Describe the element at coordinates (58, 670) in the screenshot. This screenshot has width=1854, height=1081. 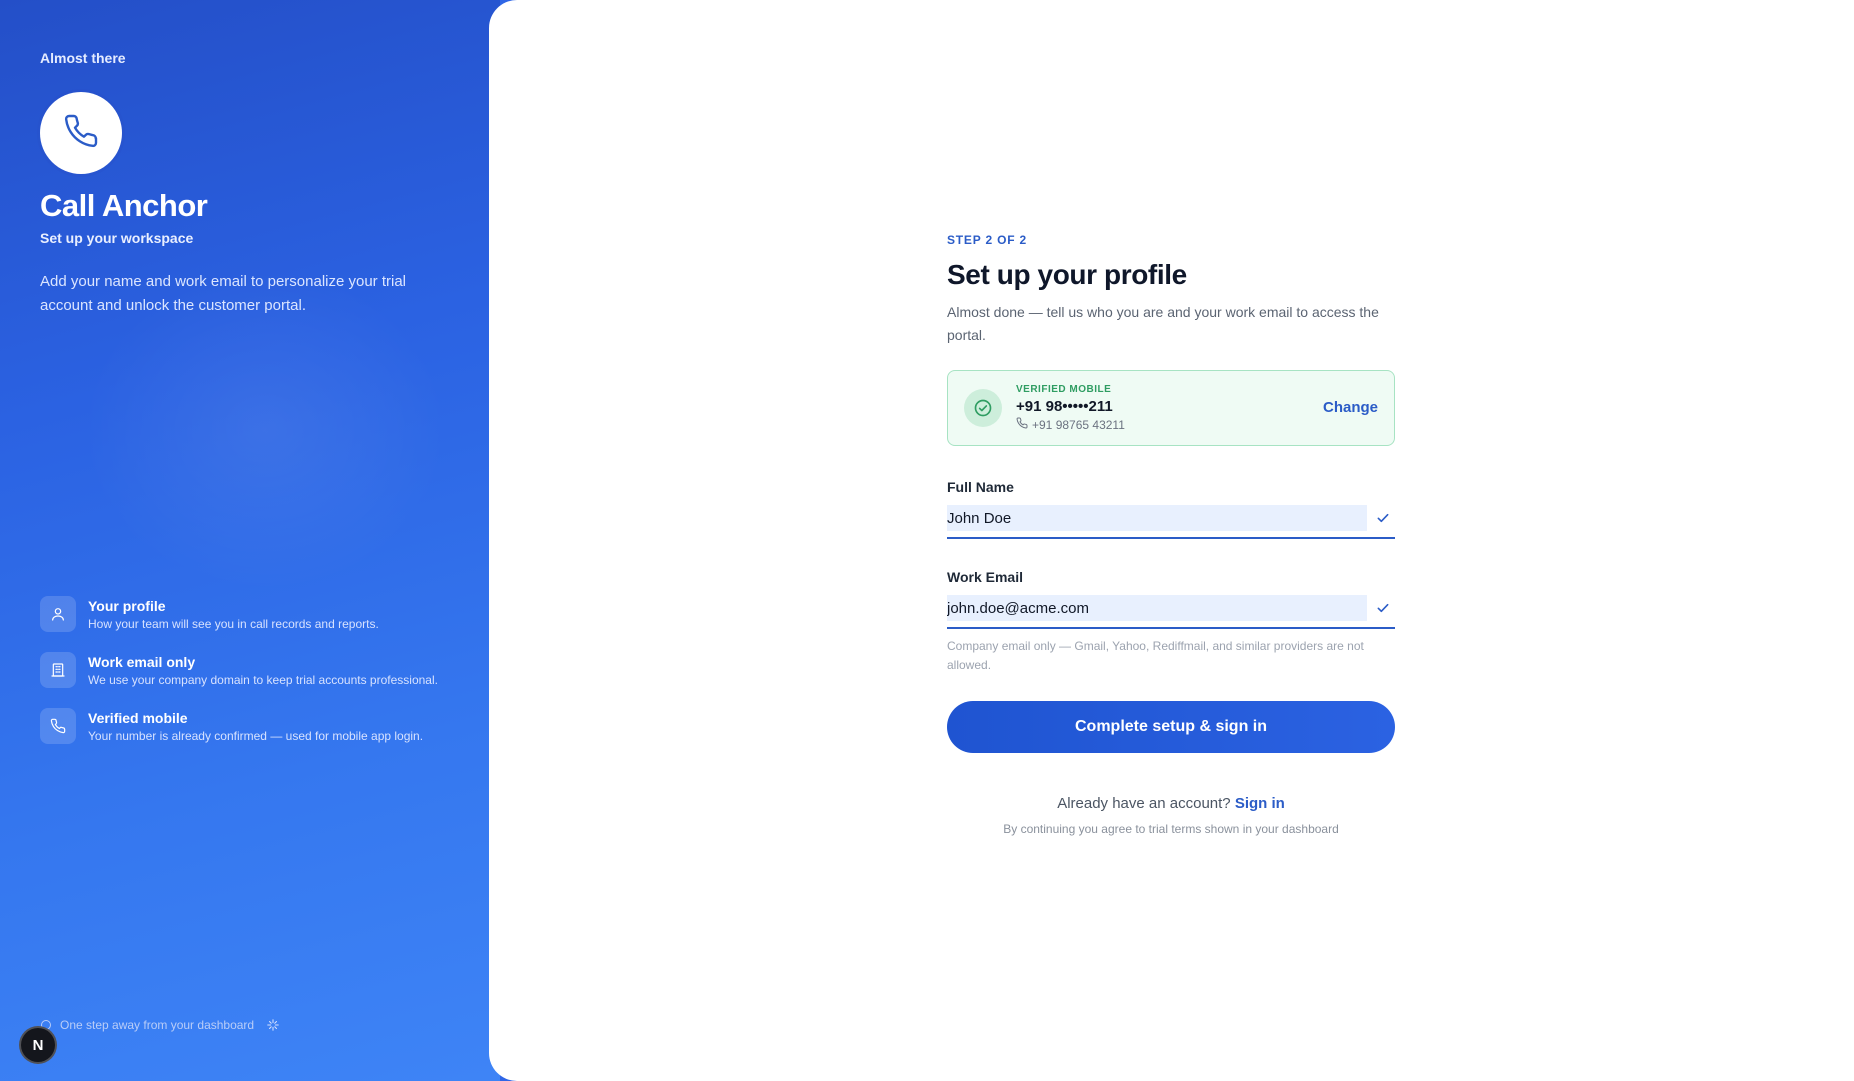
I see `building-icon` at that location.